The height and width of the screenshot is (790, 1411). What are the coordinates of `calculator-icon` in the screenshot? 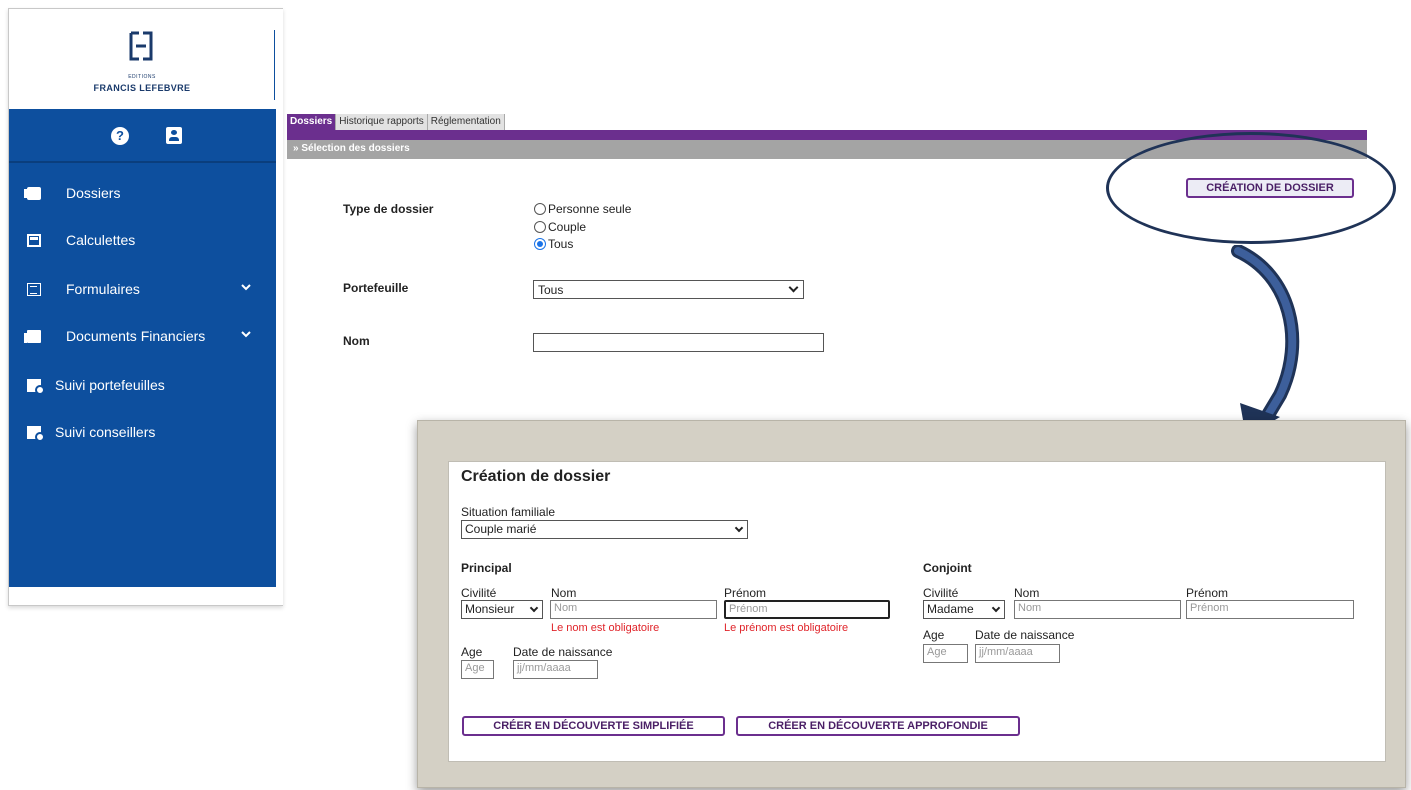 It's located at (34, 240).